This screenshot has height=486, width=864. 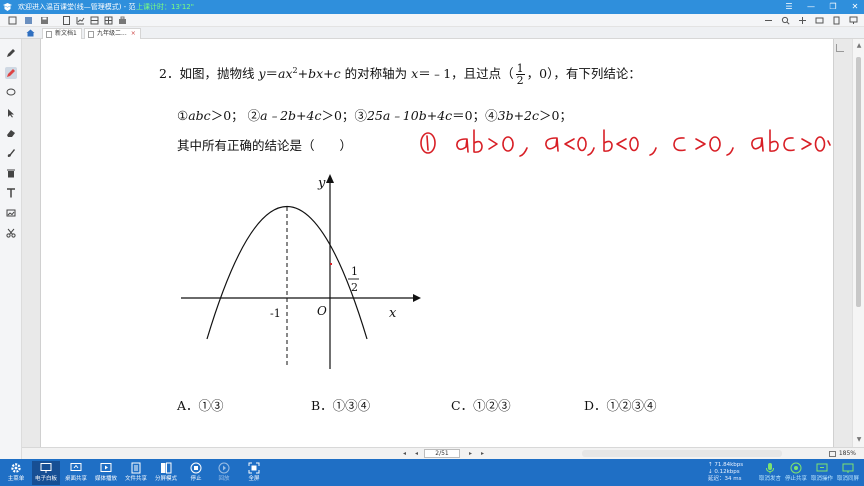 What do you see at coordinates (11, 173) in the screenshot?
I see `trash-tool-icon` at bounding box center [11, 173].